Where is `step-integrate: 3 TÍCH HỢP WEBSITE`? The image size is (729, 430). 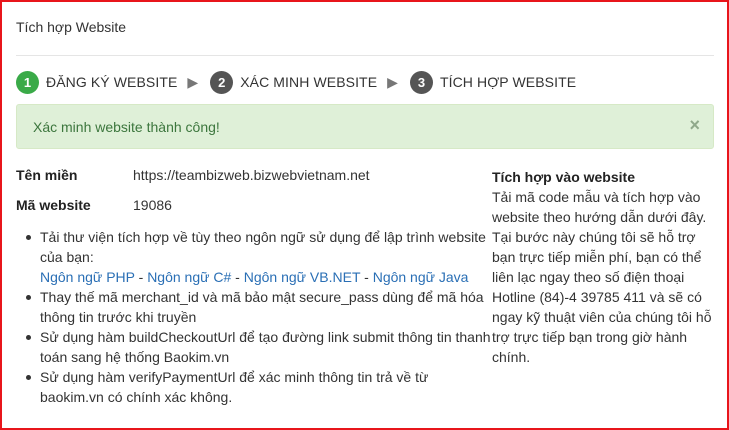
step-integrate: 3 TÍCH HỢP WEBSITE is located at coordinates (493, 82).